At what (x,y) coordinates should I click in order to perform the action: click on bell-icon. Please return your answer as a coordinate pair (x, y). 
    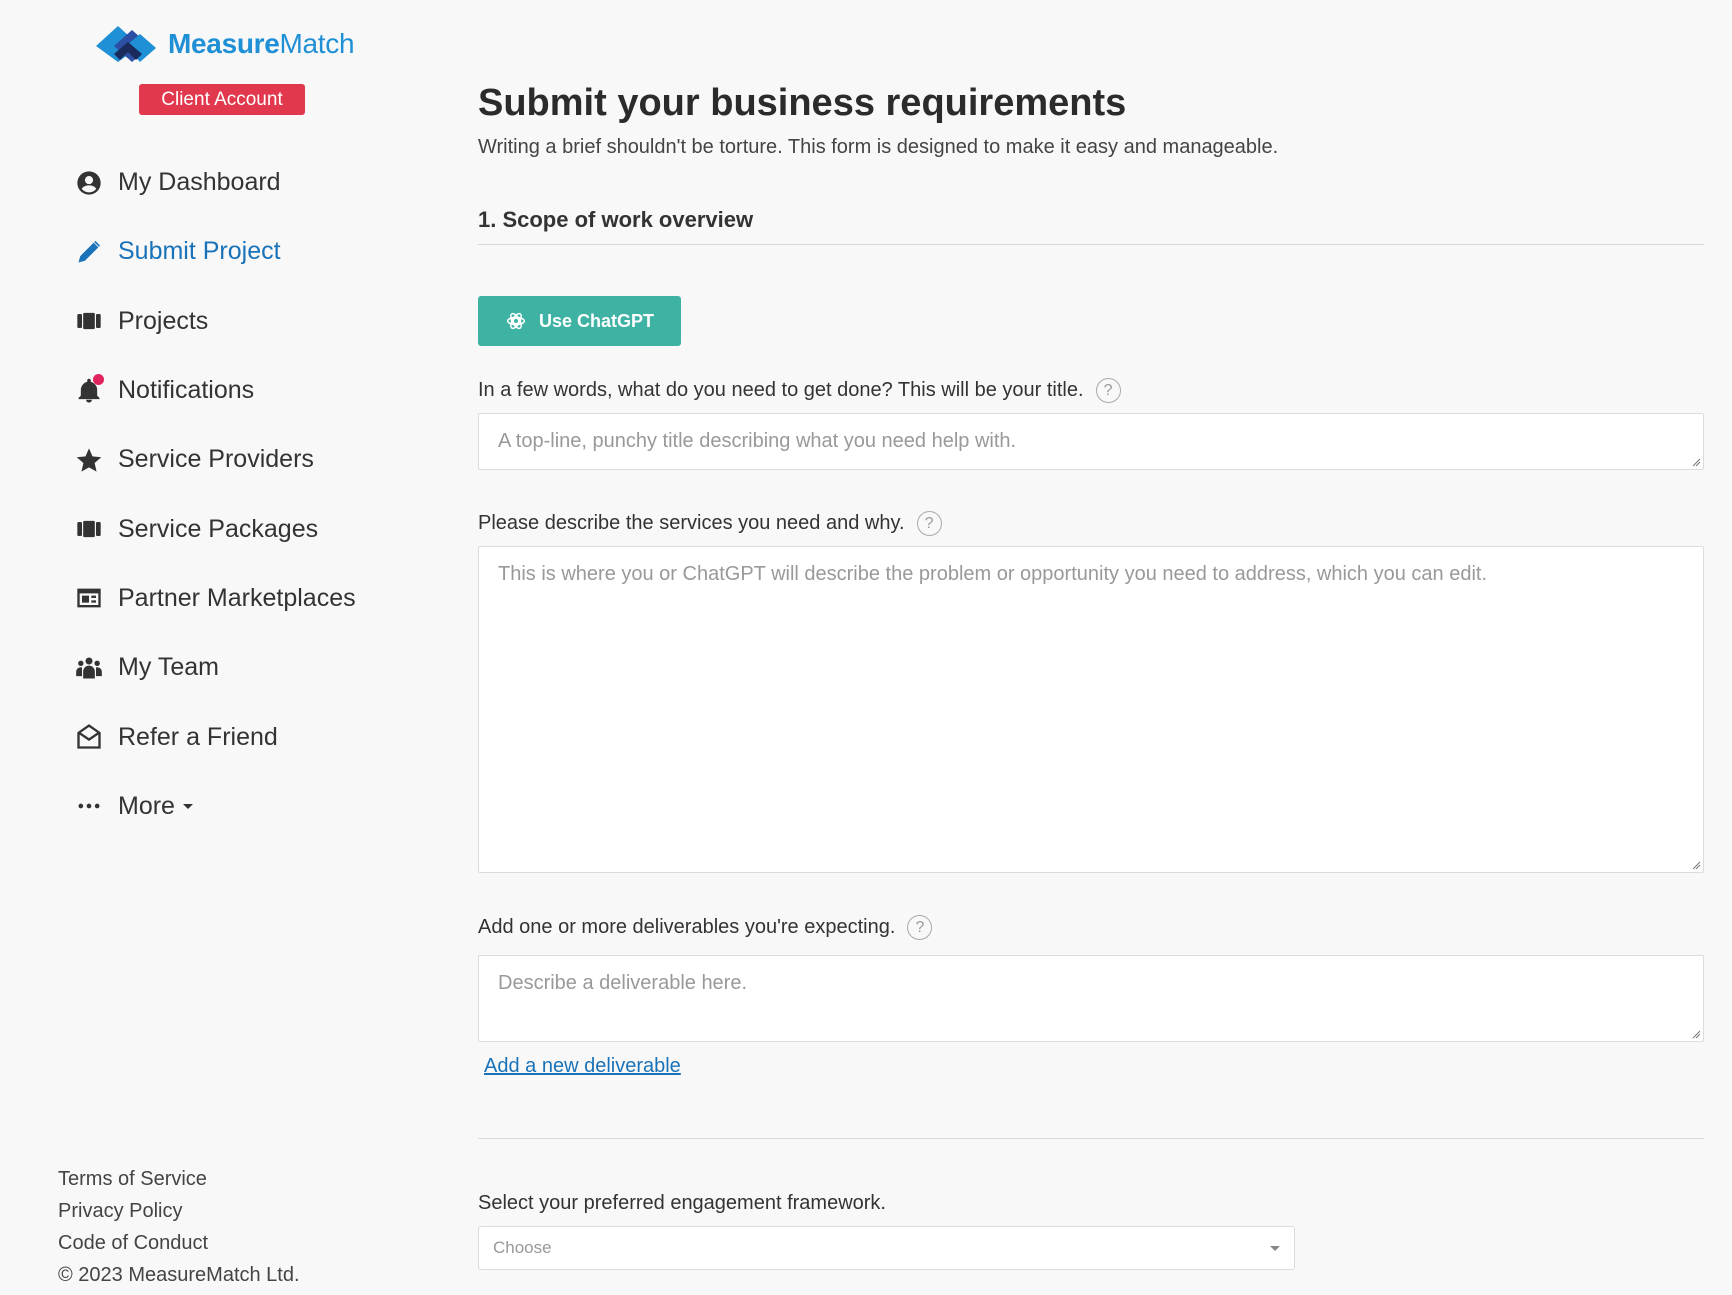
    Looking at the image, I should click on (89, 390).